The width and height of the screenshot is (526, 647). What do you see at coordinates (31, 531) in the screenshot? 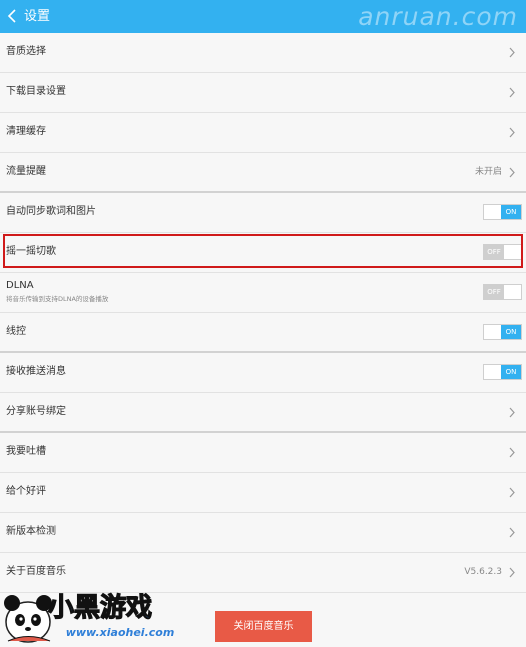
I see `setting-label: 新版本检测` at bounding box center [31, 531].